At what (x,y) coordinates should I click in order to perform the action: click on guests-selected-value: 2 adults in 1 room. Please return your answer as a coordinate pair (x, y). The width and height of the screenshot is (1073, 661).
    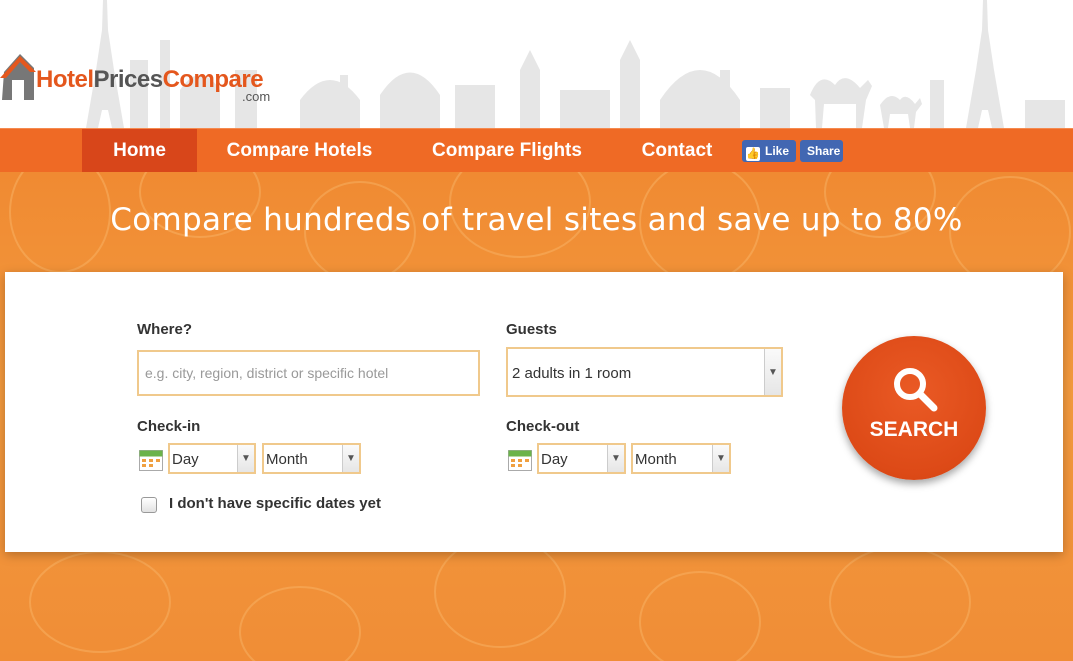
    Looking at the image, I should click on (572, 373).